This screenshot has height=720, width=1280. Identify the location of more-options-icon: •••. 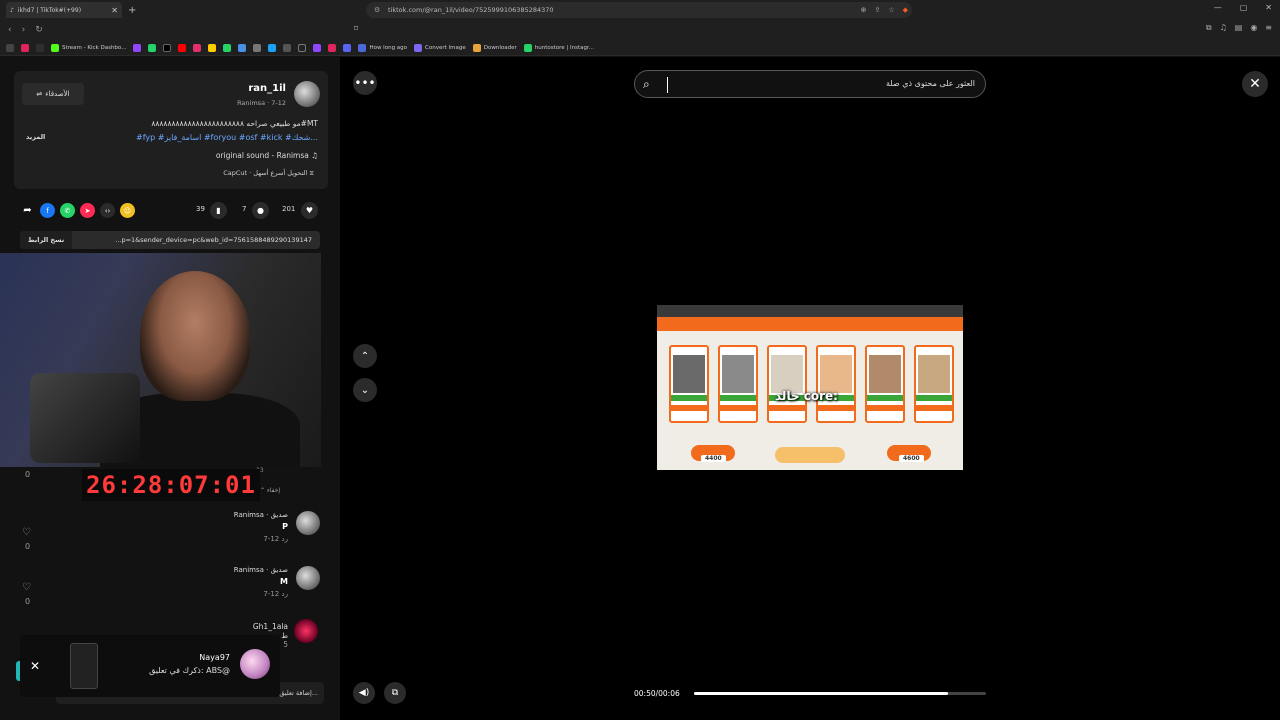
(365, 83).